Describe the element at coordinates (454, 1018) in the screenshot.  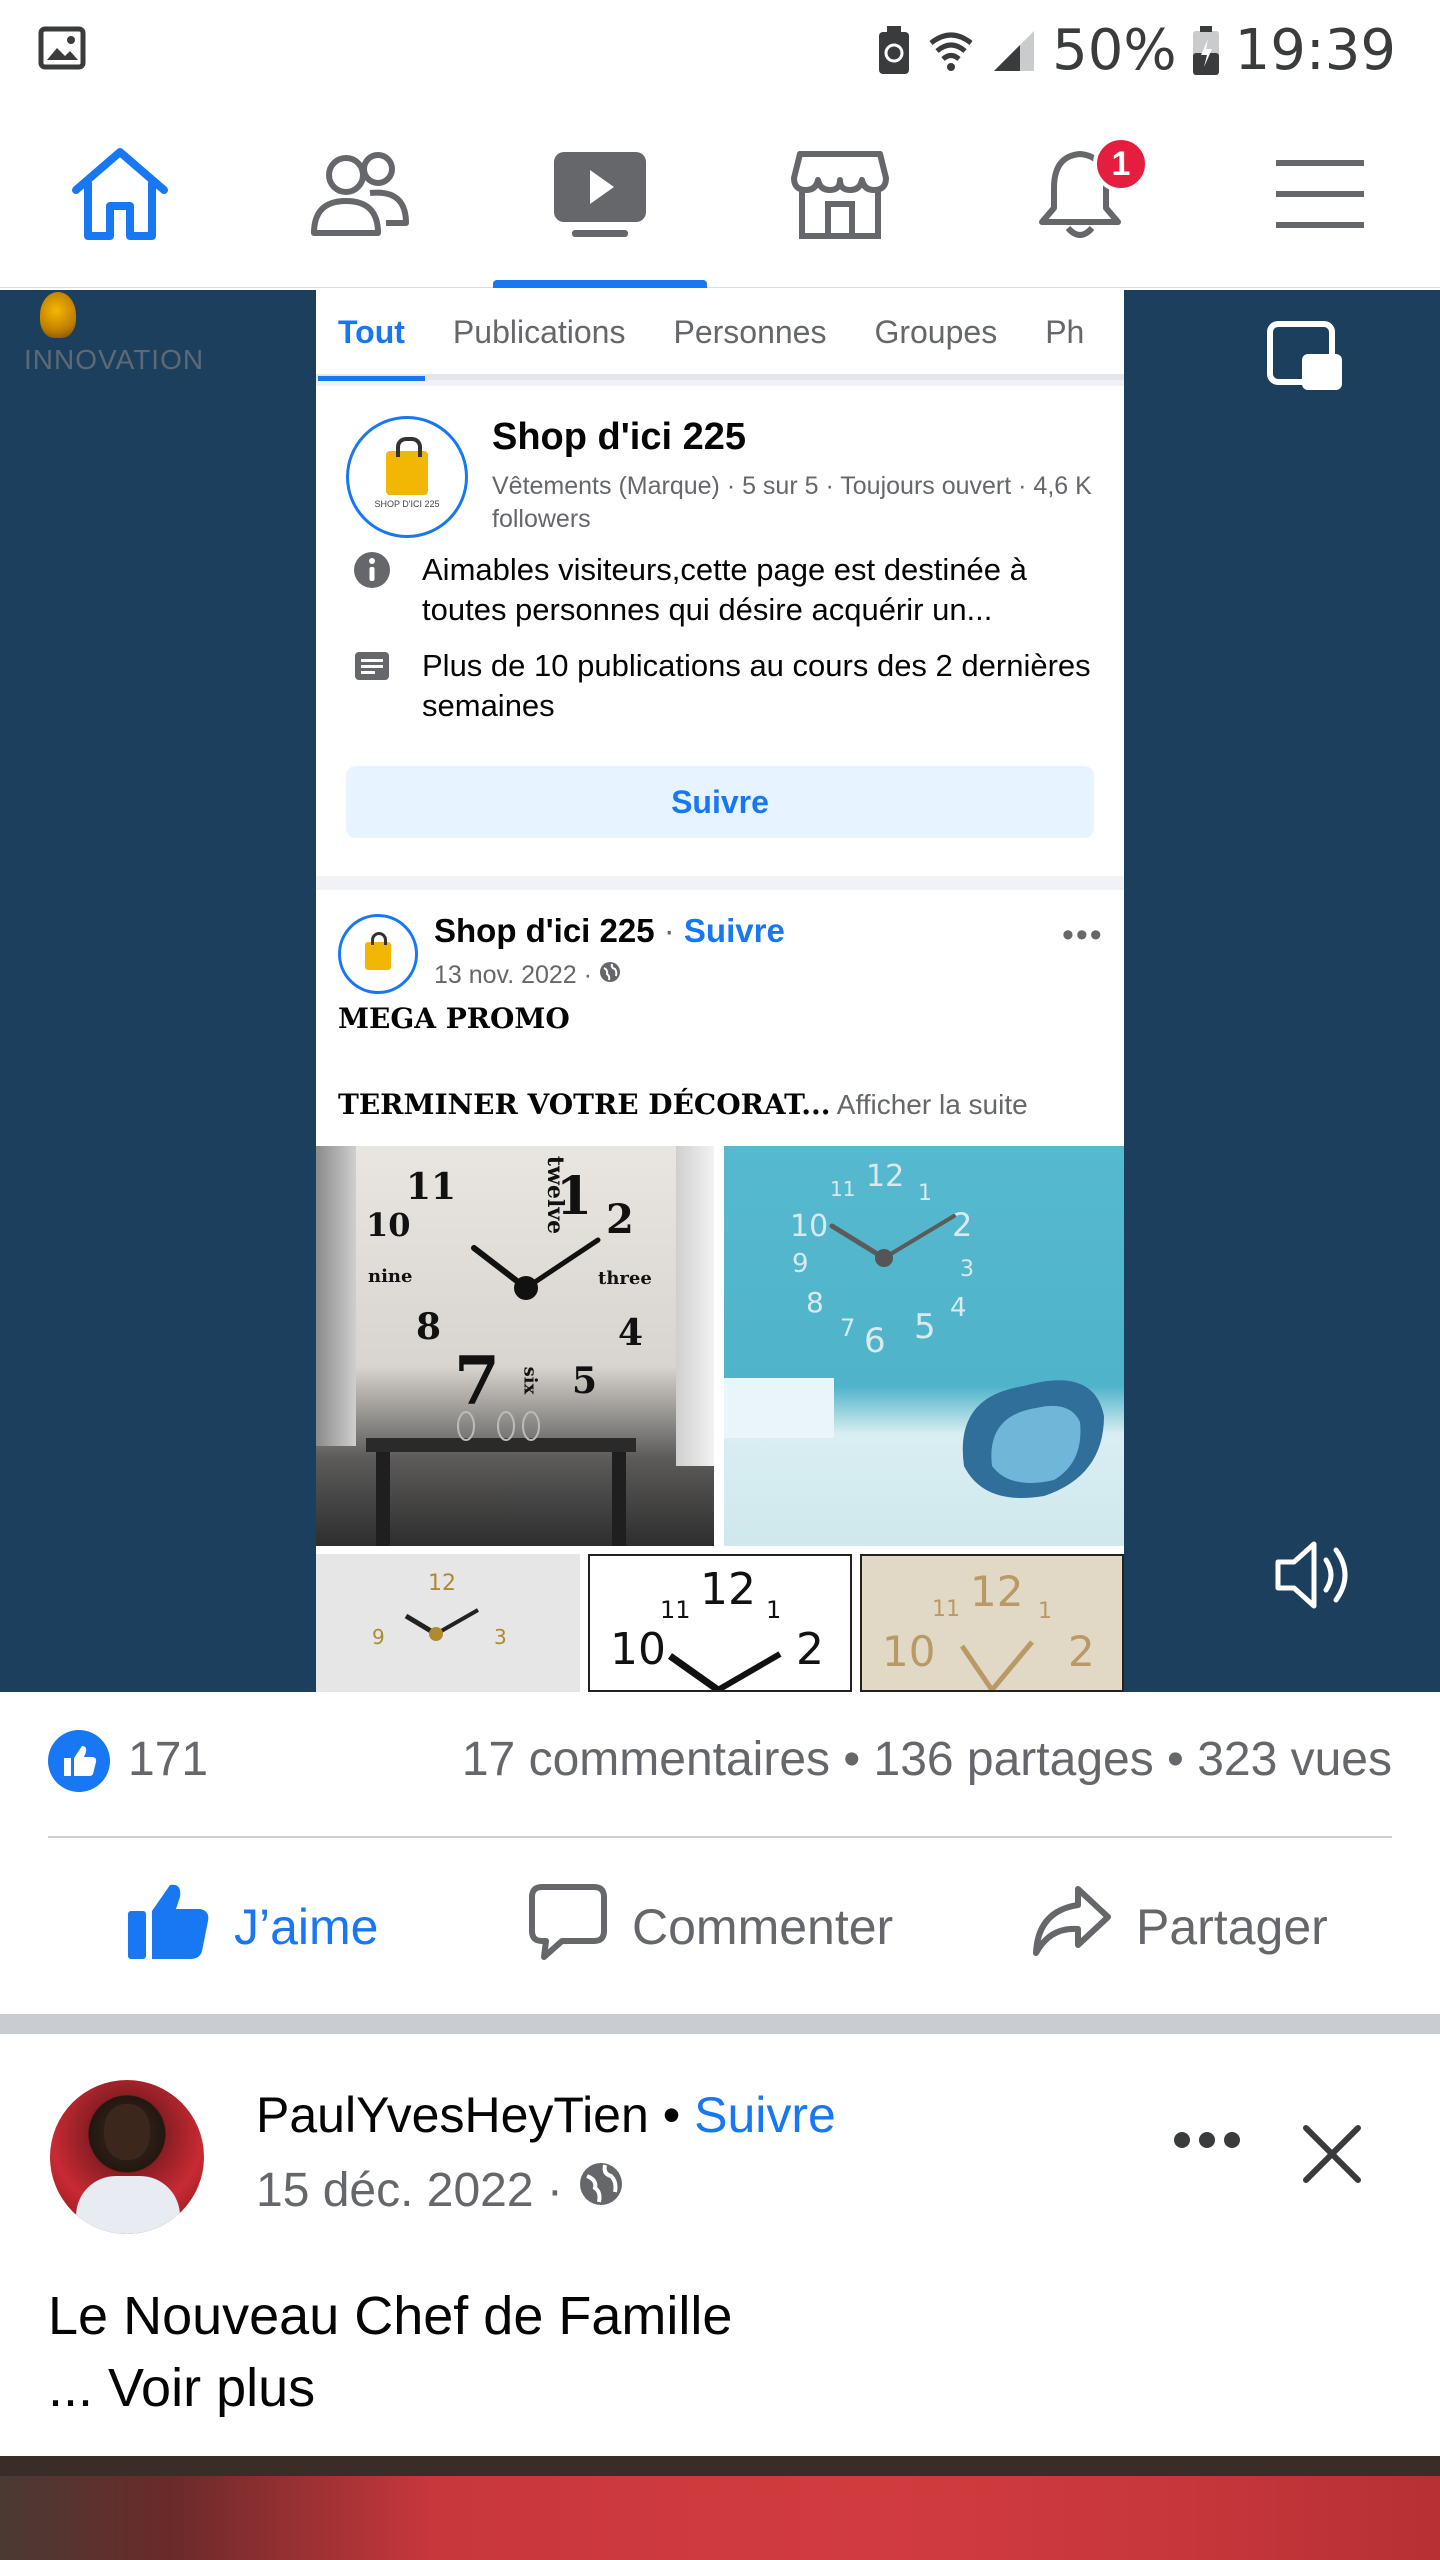
I see `post-text-line1: MEGA PROMO` at that location.